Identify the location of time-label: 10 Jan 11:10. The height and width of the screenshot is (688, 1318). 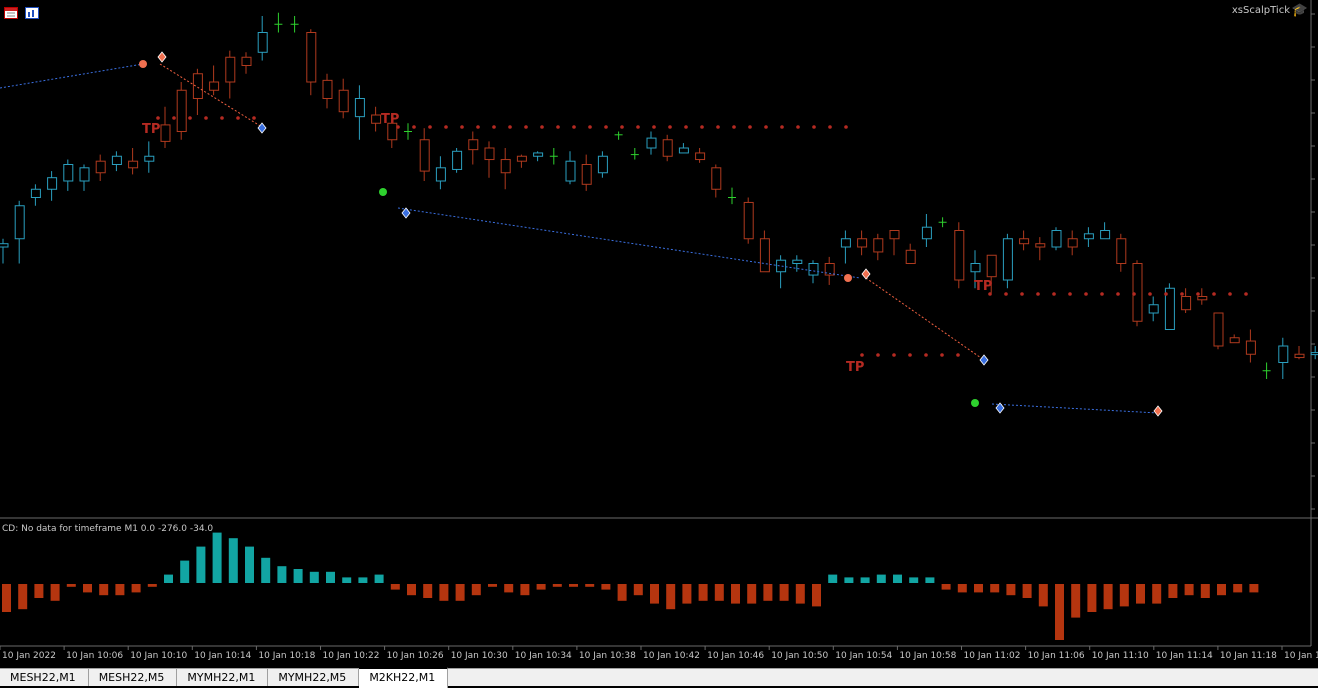
(1120, 656).